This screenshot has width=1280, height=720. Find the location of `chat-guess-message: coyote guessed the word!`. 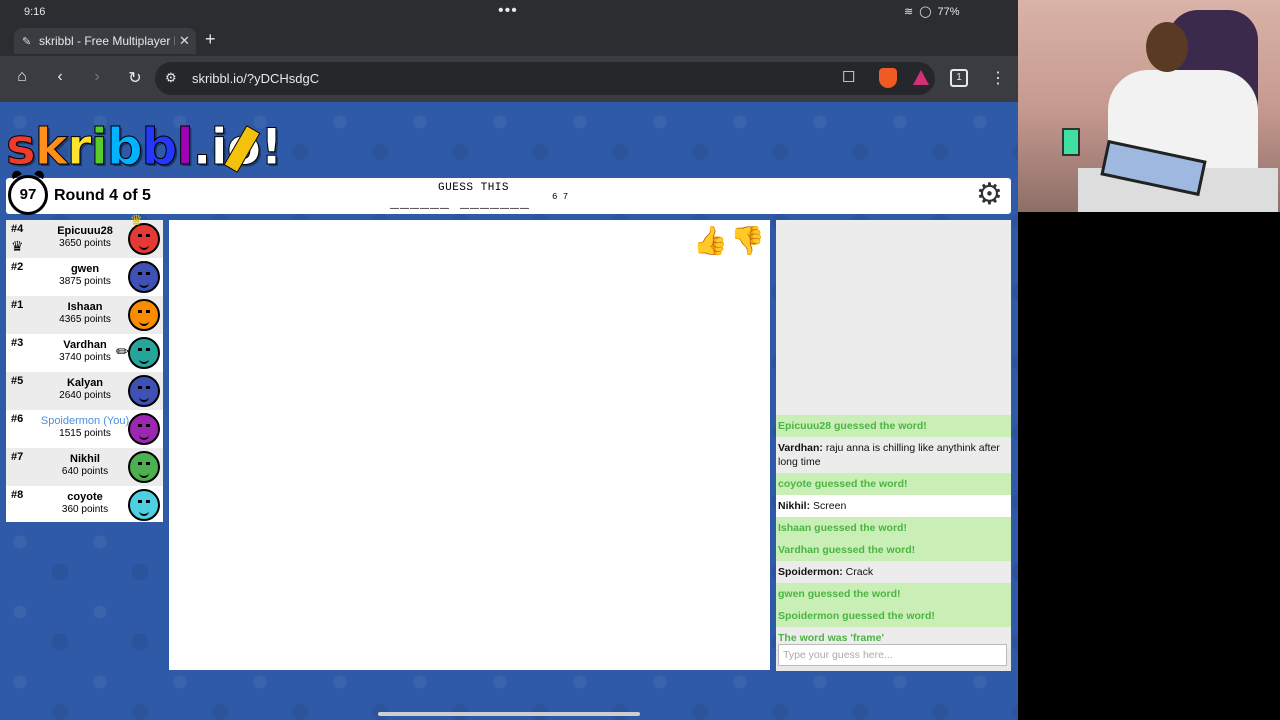

chat-guess-message: coyote guessed the word! is located at coordinates (893, 484).